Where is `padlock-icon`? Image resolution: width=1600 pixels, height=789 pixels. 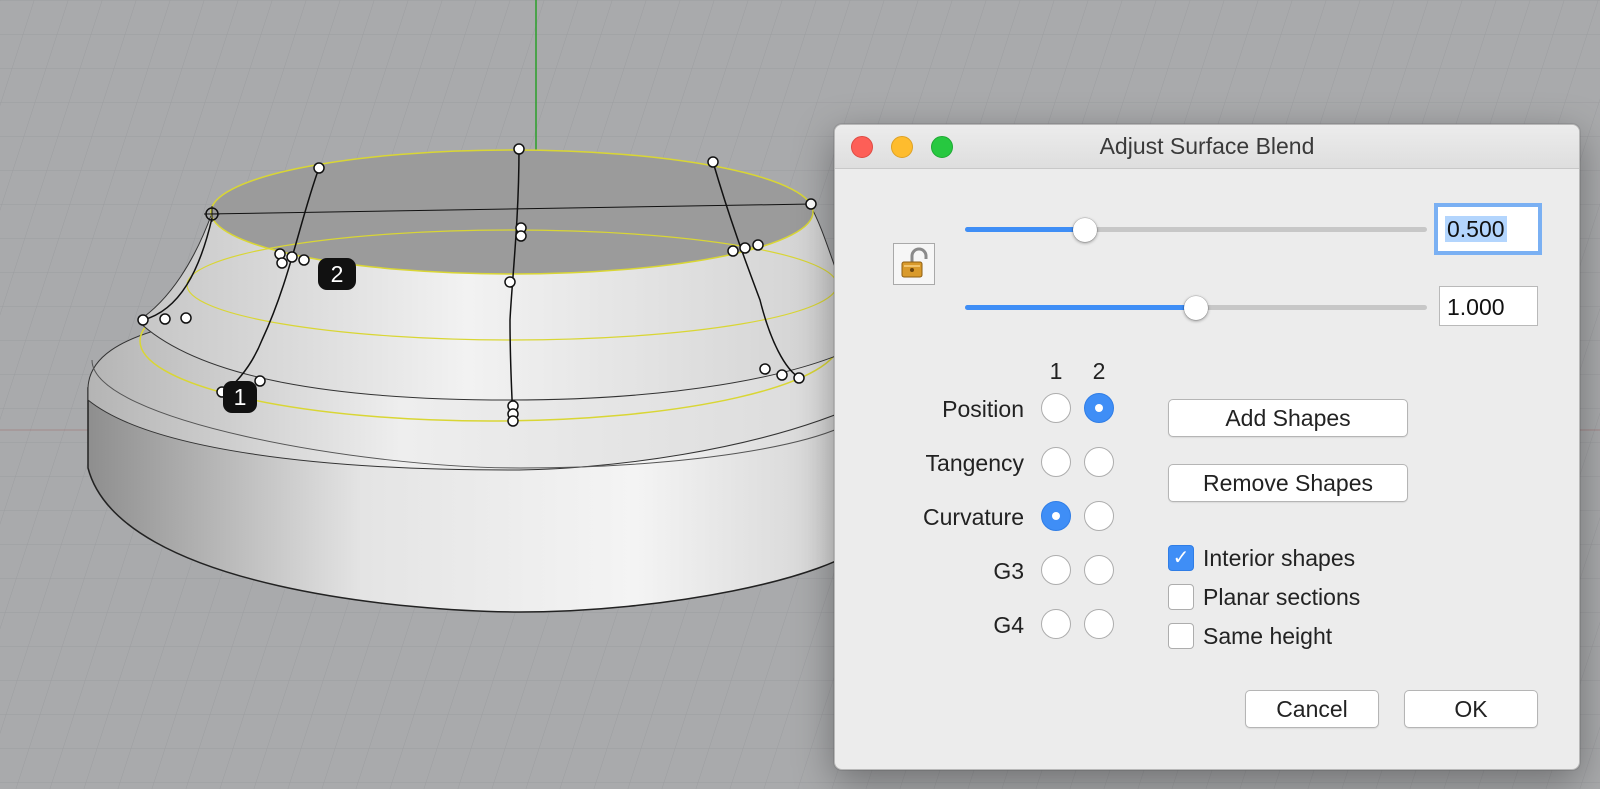
padlock-icon is located at coordinates (914, 262).